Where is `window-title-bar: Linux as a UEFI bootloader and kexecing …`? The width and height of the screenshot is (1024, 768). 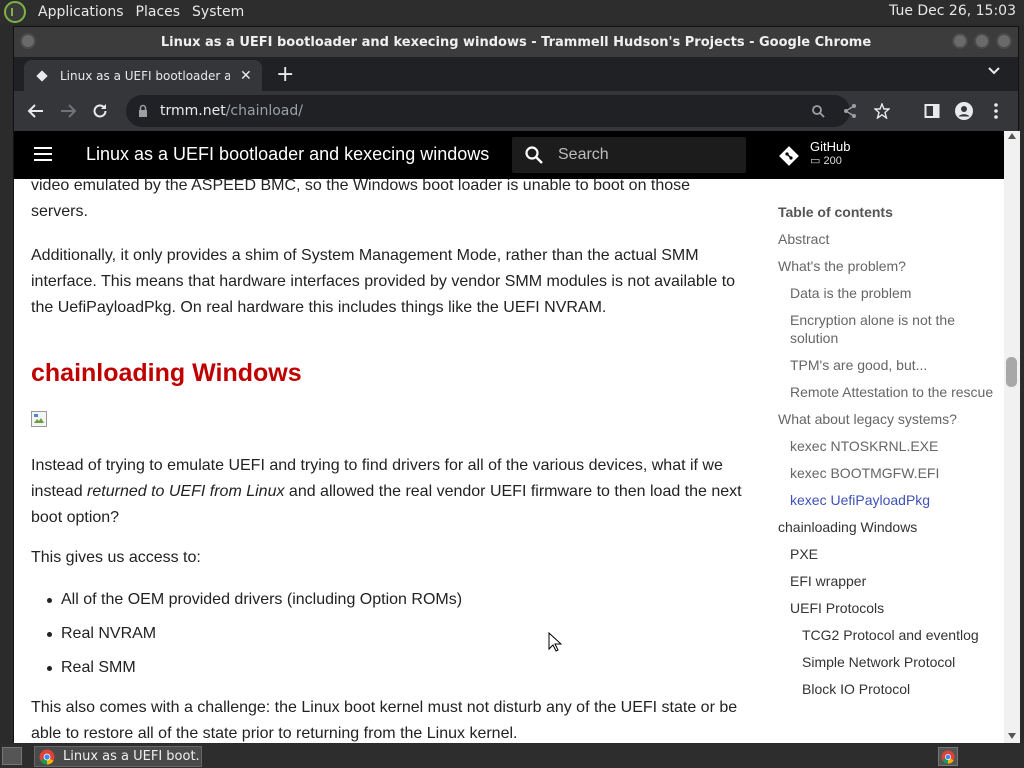
window-title-bar: Linux as a UEFI bootloader and kexecing … is located at coordinates (516, 42).